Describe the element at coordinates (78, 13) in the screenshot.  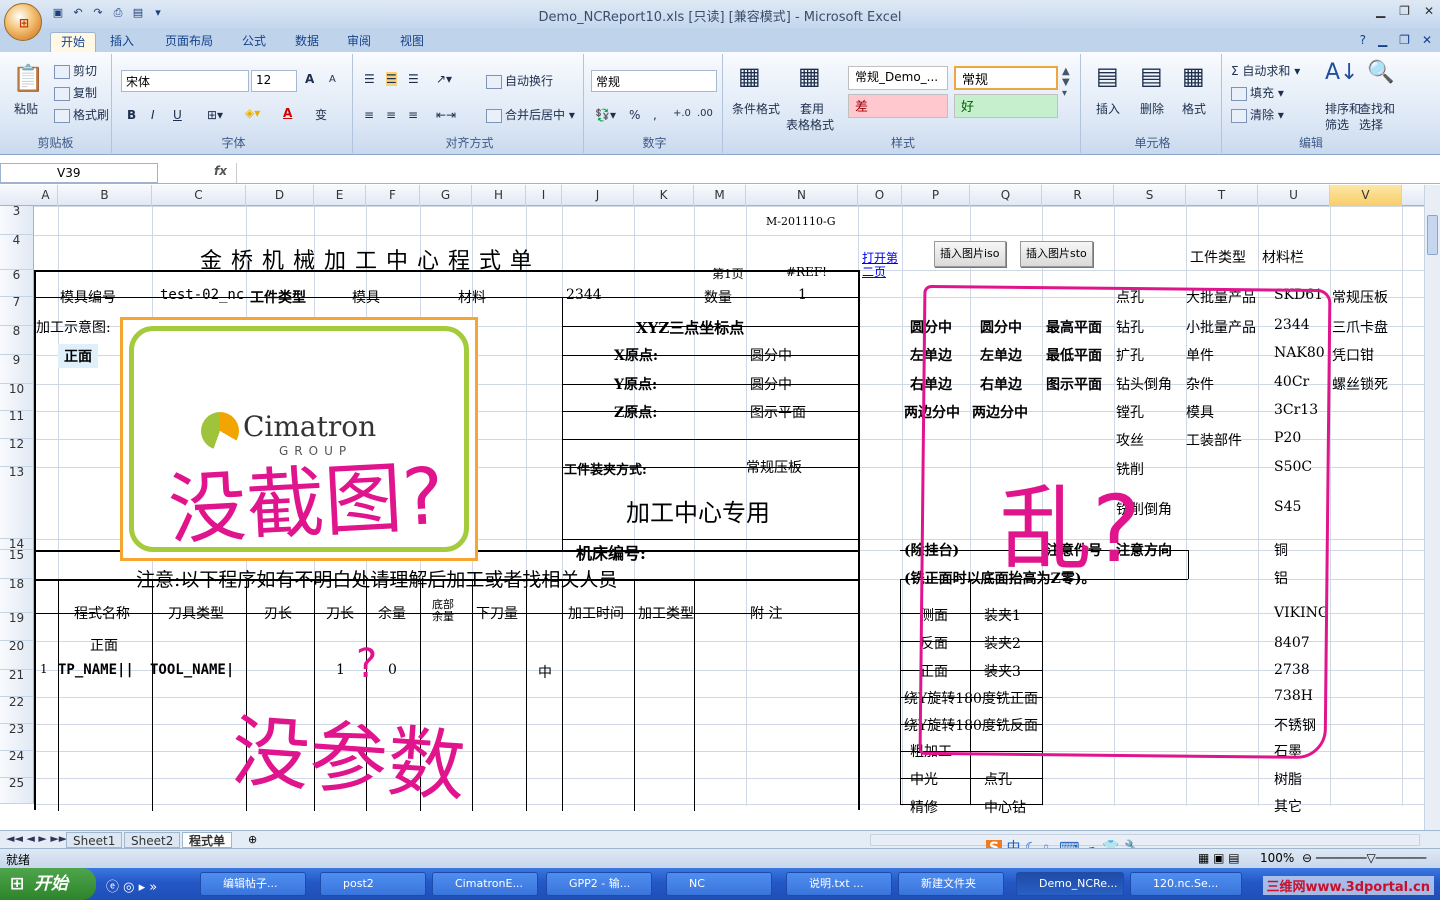
I see `undo-icon: ↶` at that location.